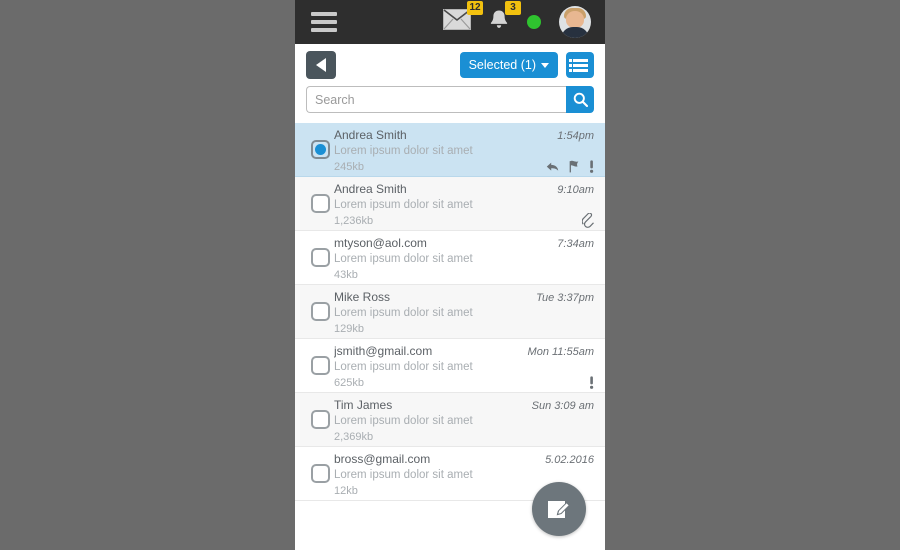 The image size is (900, 550). Describe the element at coordinates (450, 65) in the screenshot. I see `list-action-bar: Selected (1)` at that location.